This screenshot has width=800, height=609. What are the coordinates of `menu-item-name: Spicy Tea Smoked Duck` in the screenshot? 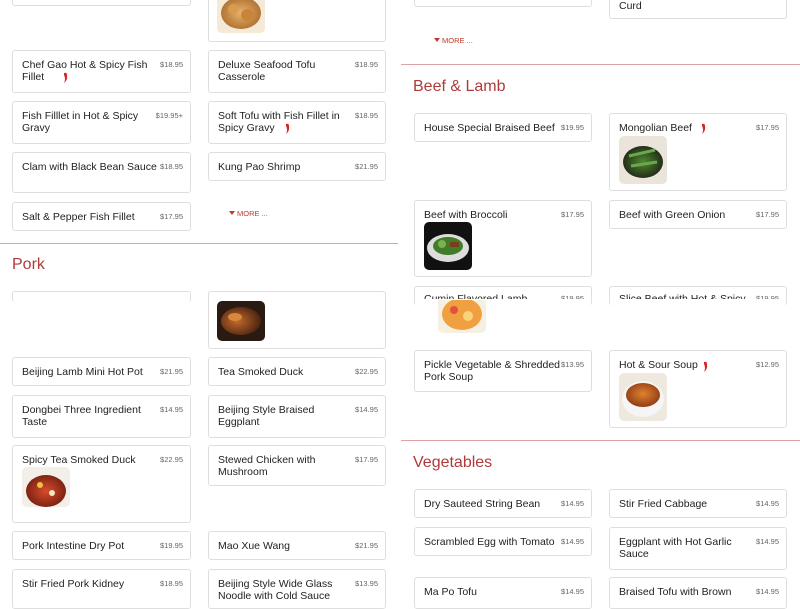 It's located at (79, 460).